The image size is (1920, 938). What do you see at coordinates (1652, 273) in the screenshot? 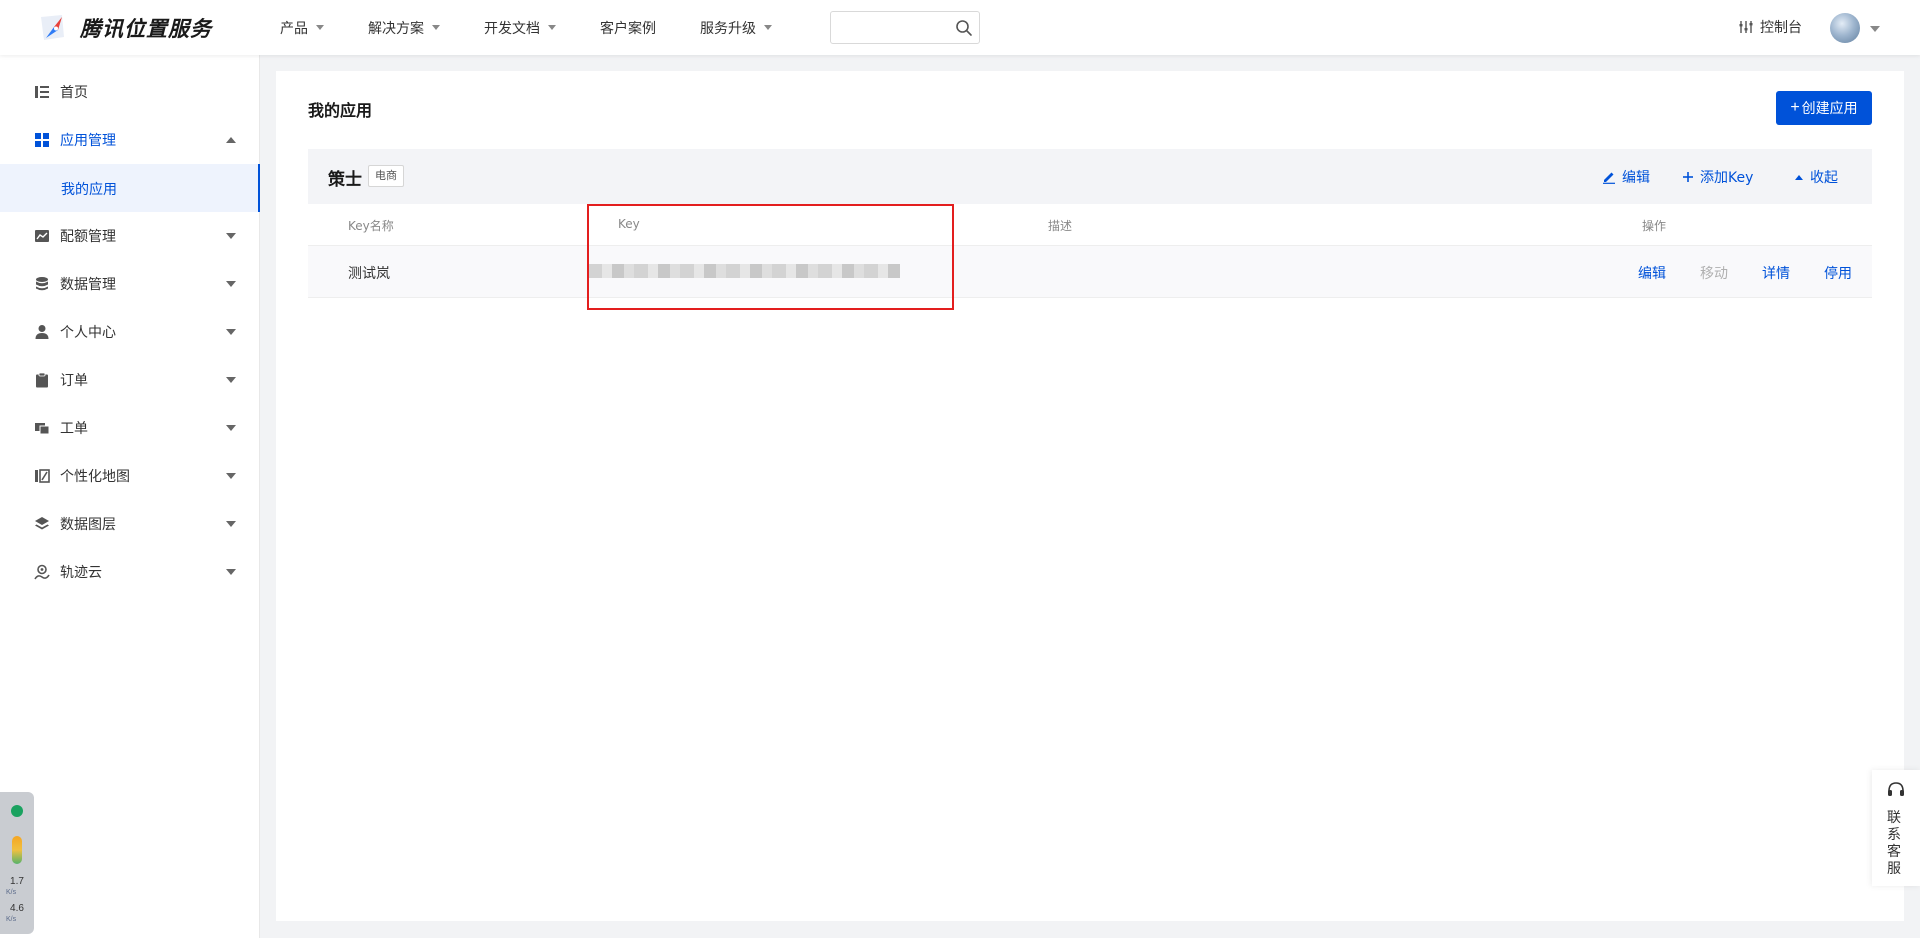
I see `row-edit-button: 编辑` at bounding box center [1652, 273].